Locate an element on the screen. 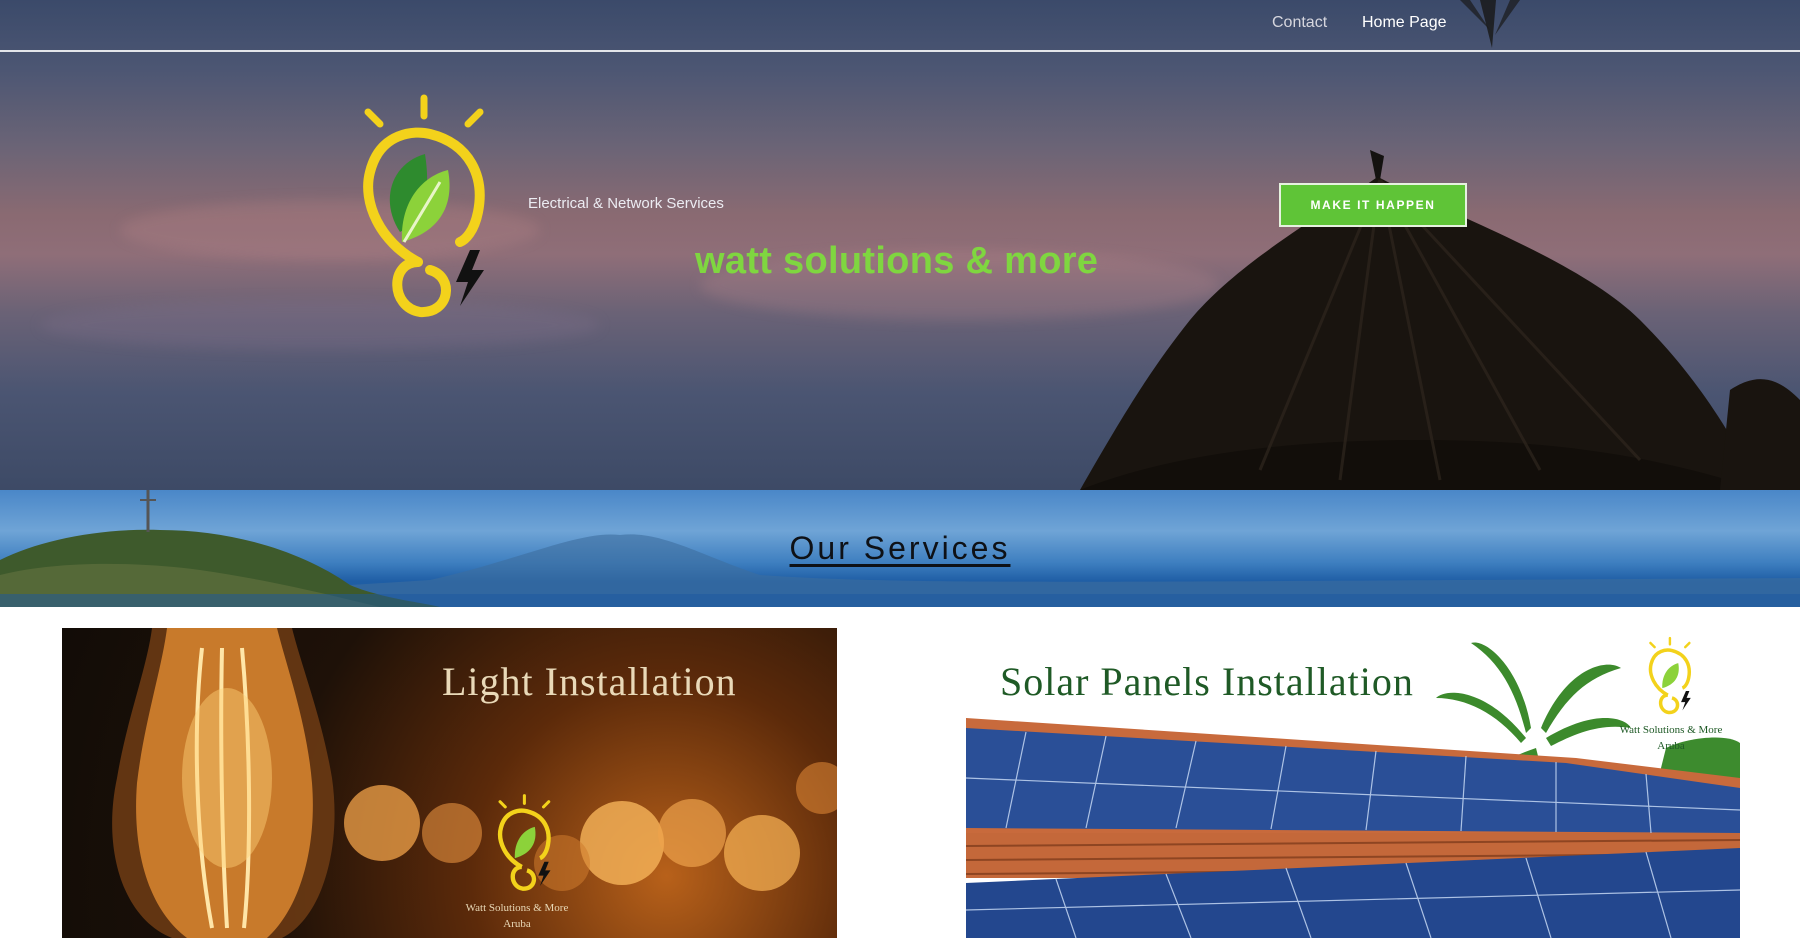  solar-card-caption: Watt Solutions & More Aruba is located at coordinates (1670, 738).